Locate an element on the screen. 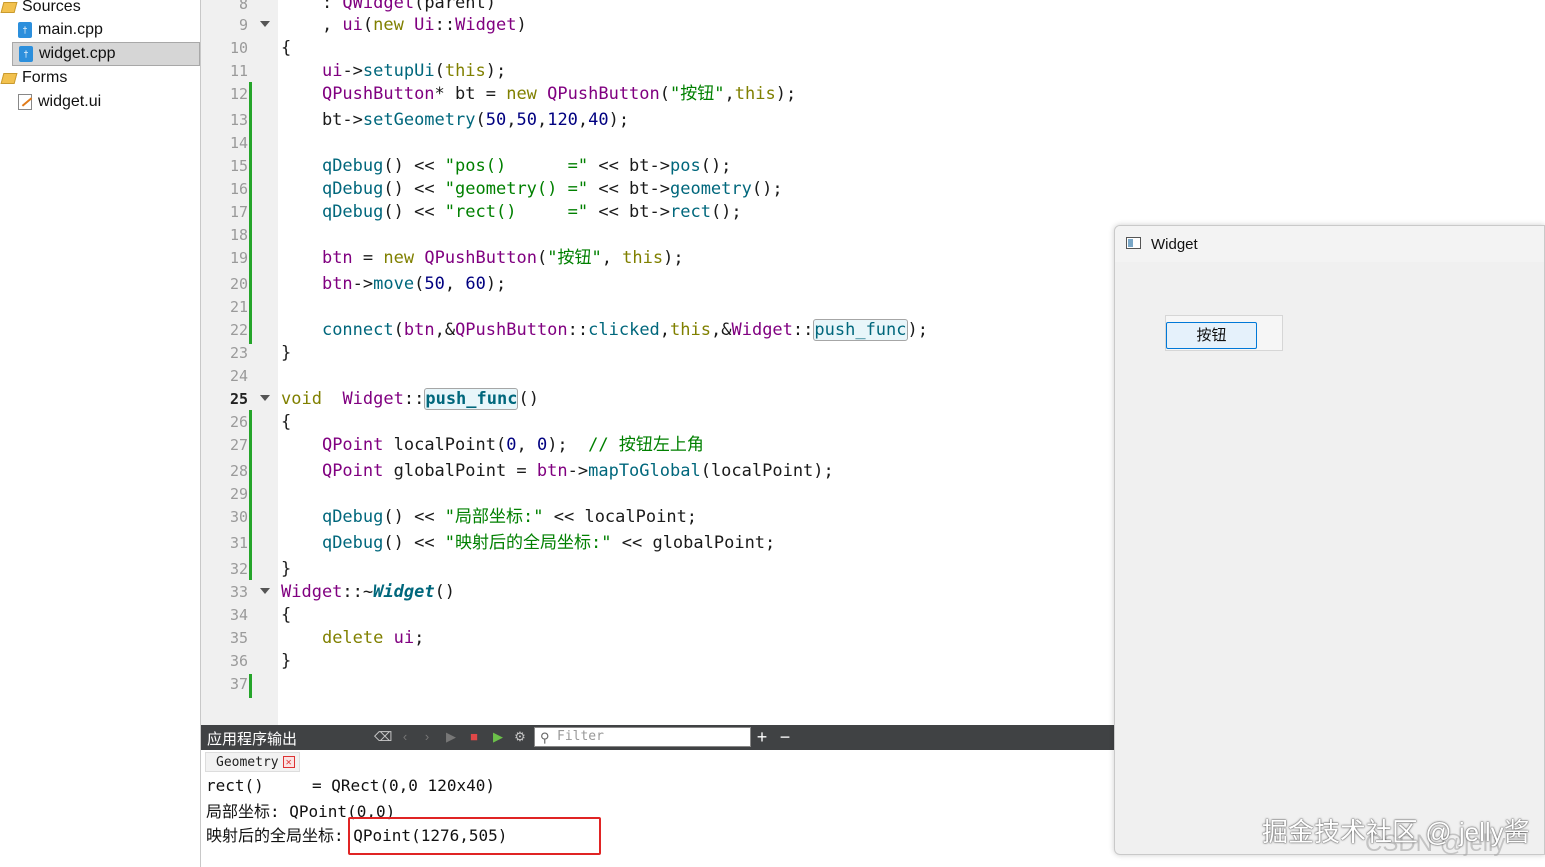 This screenshot has height=867, width=1545. line-number: 32 is located at coordinates (238, 569).